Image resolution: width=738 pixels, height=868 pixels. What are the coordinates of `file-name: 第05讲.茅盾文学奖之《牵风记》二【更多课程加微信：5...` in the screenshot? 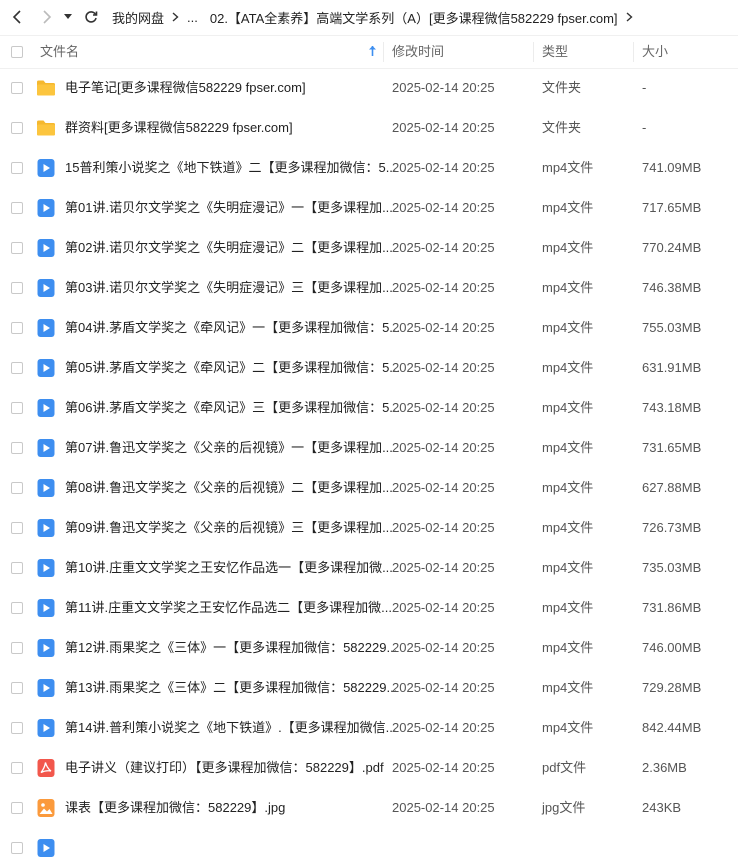 It's located at (232, 368).